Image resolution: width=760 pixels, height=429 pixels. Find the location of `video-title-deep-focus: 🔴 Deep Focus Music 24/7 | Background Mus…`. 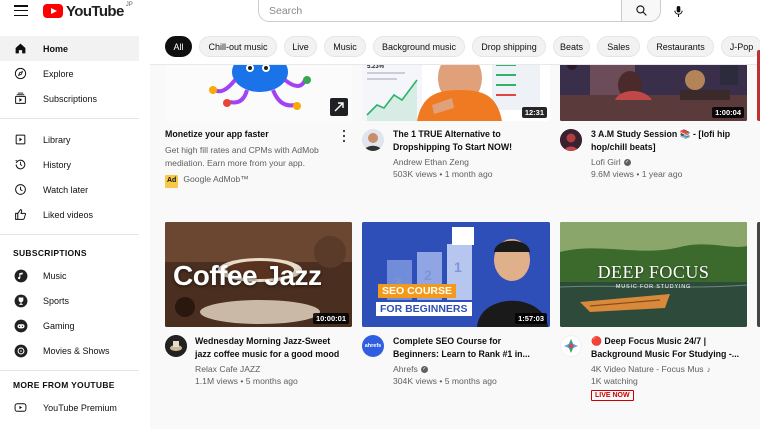

video-title-deep-focus: 🔴 Deep Focus Music 24/7 | Background Mus… is located at coordinates (666, 347).